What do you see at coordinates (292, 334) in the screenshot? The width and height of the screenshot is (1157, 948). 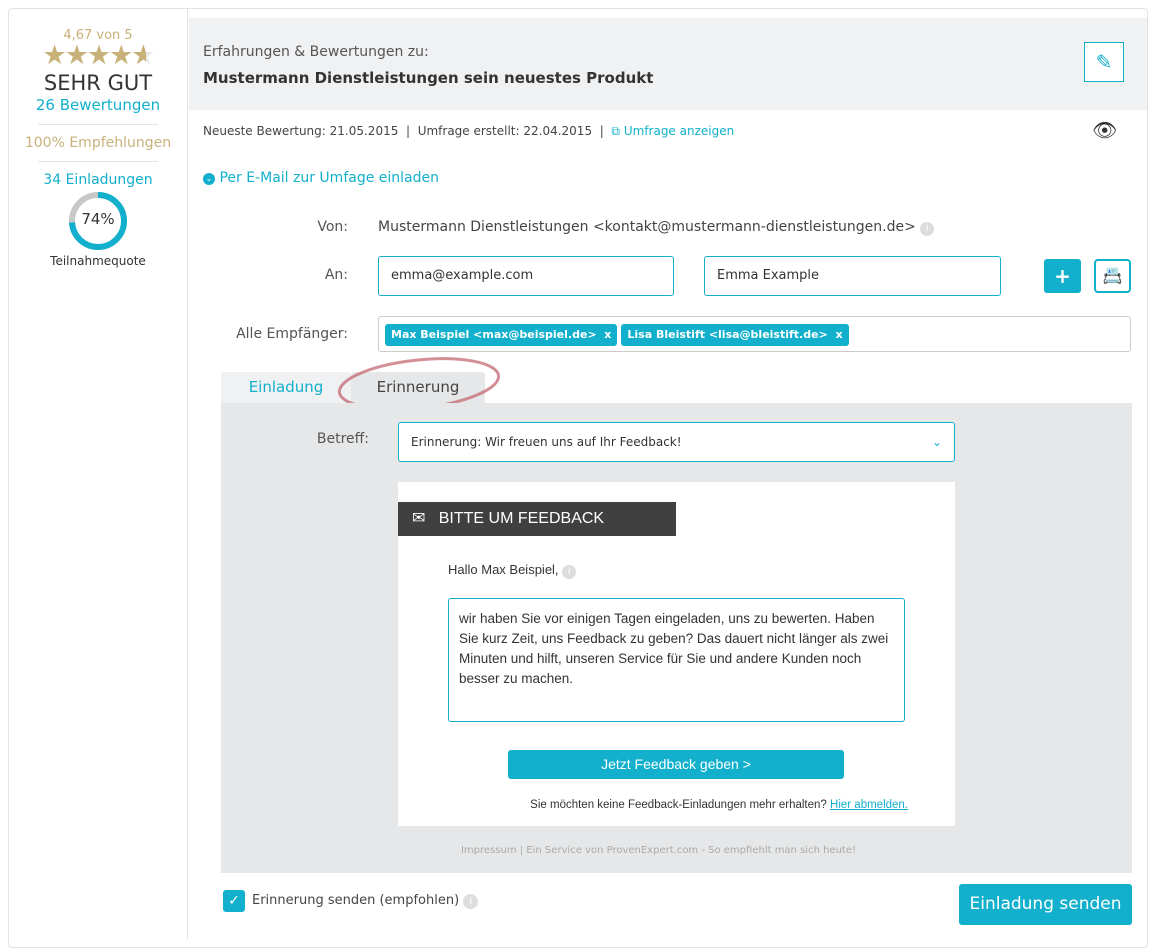 I see `recipients-label: Alle Empfänger:` at bounding box center [292, 334].